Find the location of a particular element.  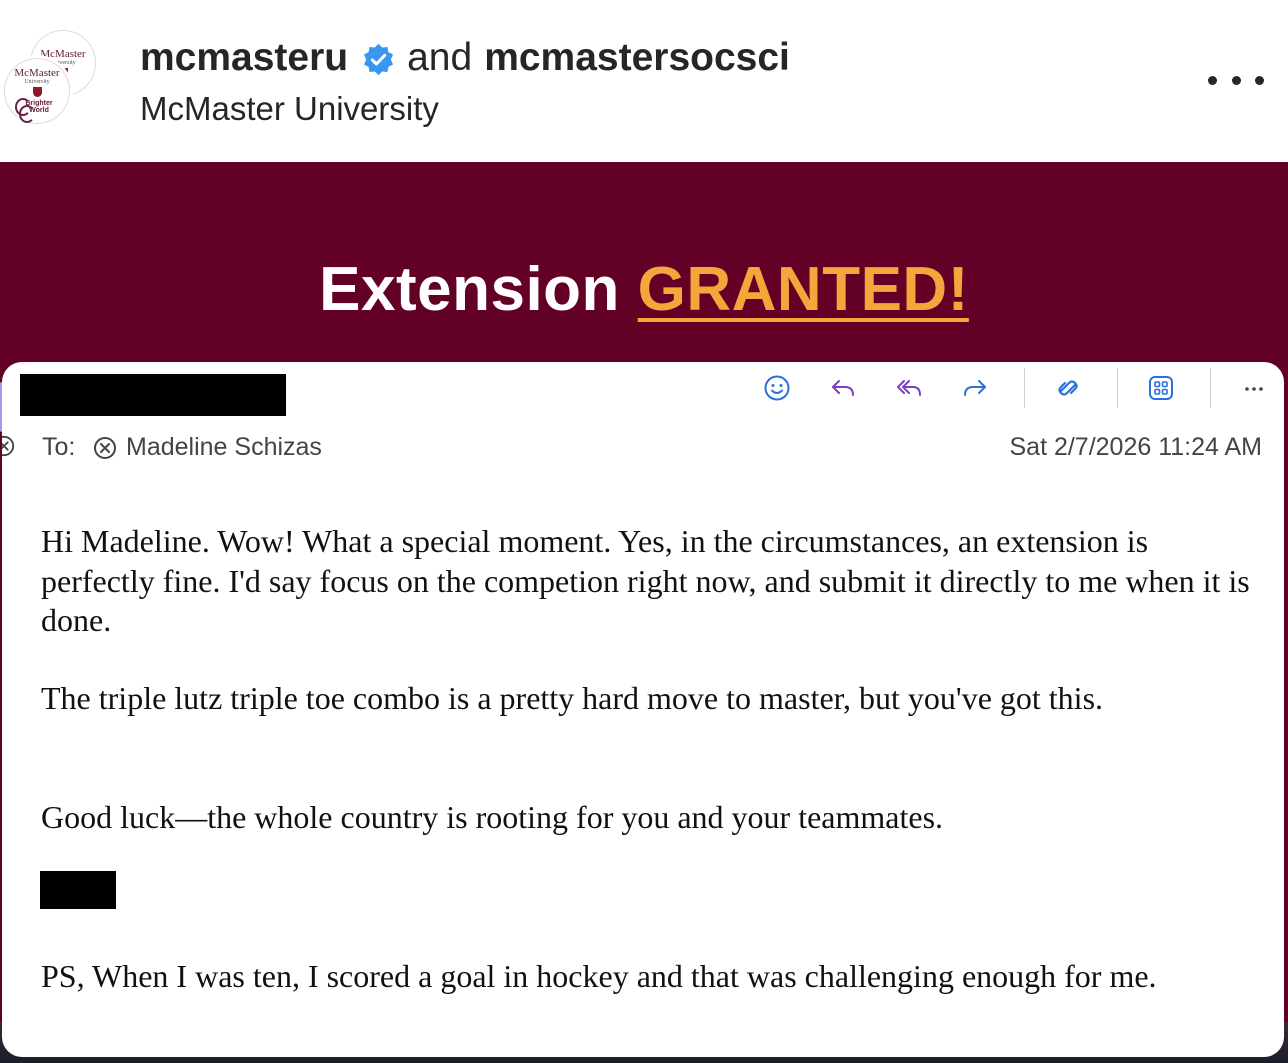

reply-all-icon is located at coordinates (909, 388).